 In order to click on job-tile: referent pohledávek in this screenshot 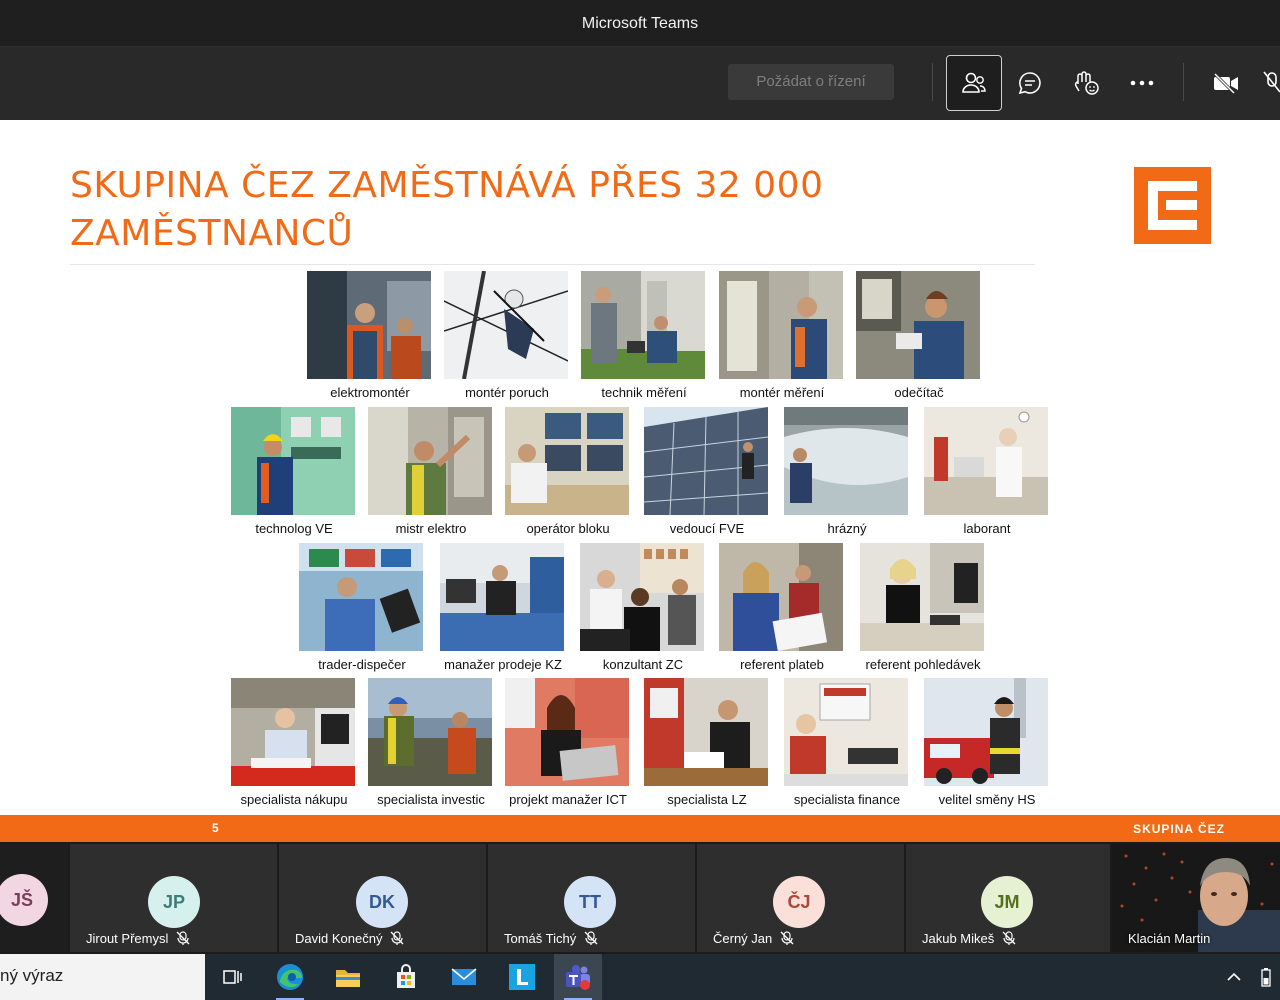, I will do `click(923, 610)`.